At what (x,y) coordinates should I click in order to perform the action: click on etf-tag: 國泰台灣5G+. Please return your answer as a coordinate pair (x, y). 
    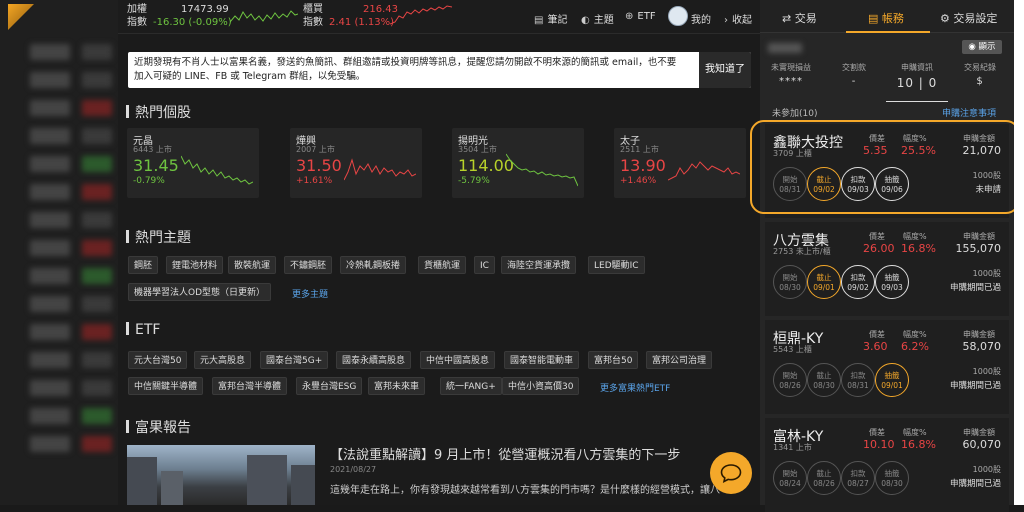
    Looking at the image, I should click on (294, 360).